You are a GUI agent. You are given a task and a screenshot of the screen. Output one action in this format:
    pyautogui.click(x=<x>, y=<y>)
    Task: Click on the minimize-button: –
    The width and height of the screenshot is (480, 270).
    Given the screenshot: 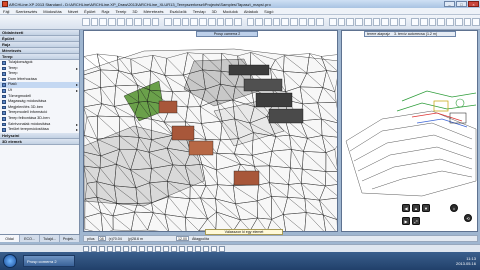 What is the action you would take?
    pyautogui.click(x=449, y=4)
    